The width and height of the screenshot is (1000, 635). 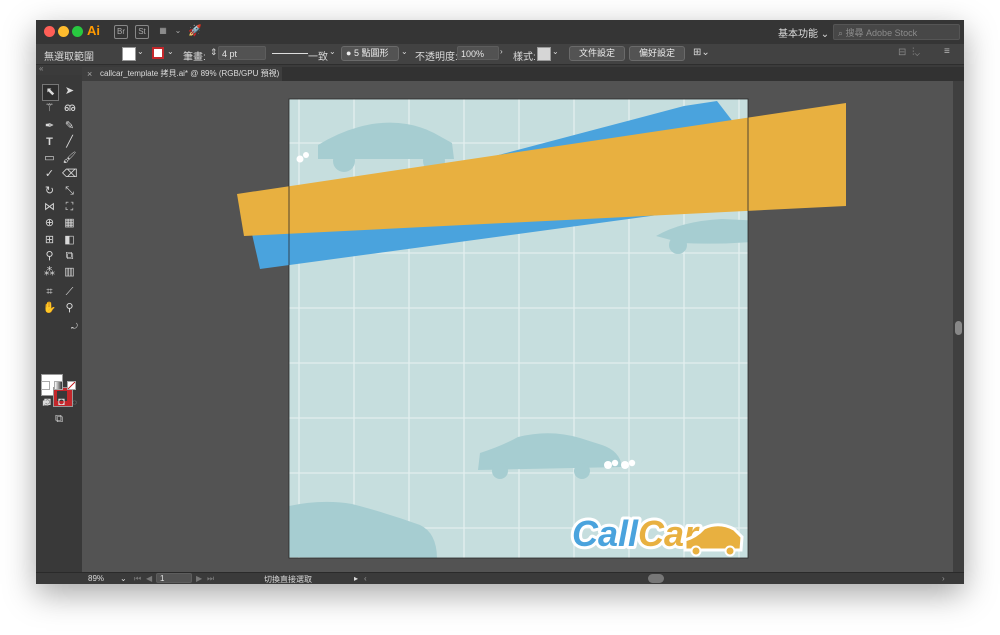 I want to click on gradient-mode-icon, so click(x=58, y=385).